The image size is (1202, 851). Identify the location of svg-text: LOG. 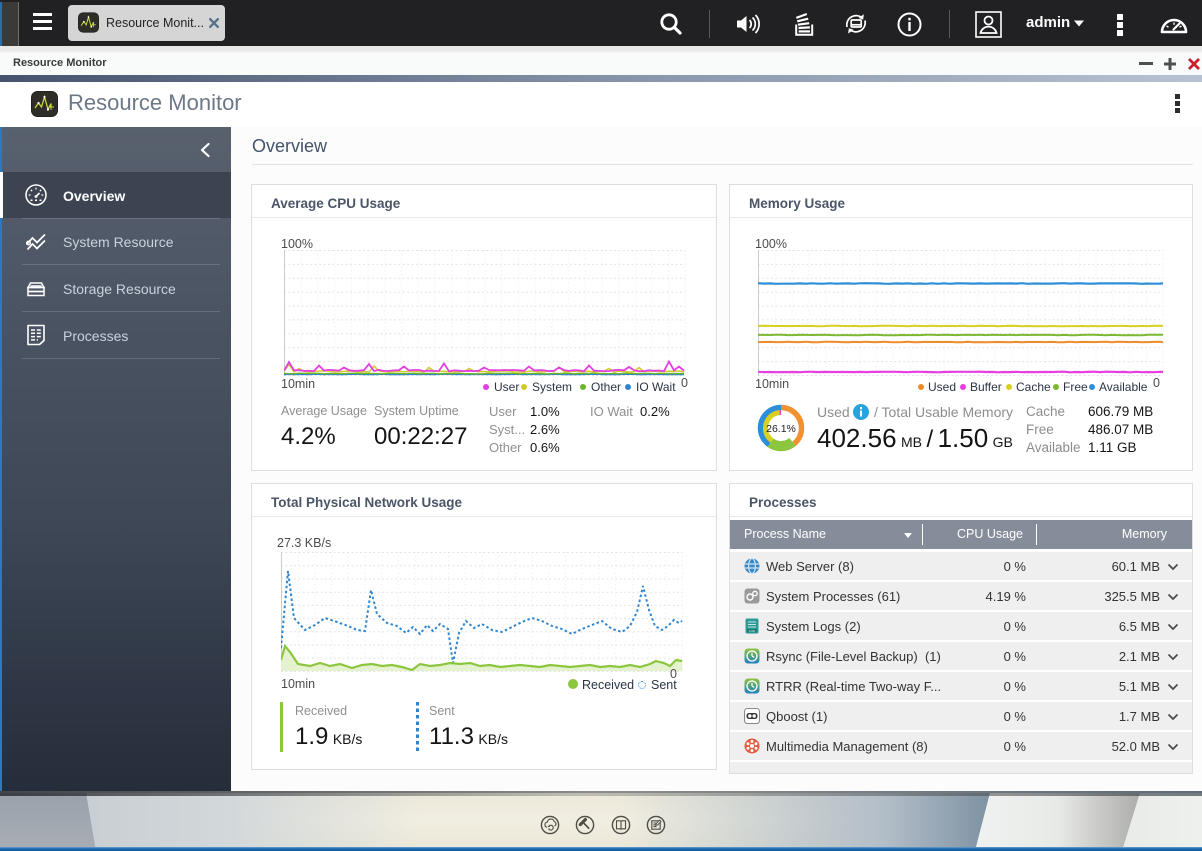
(752, 631).